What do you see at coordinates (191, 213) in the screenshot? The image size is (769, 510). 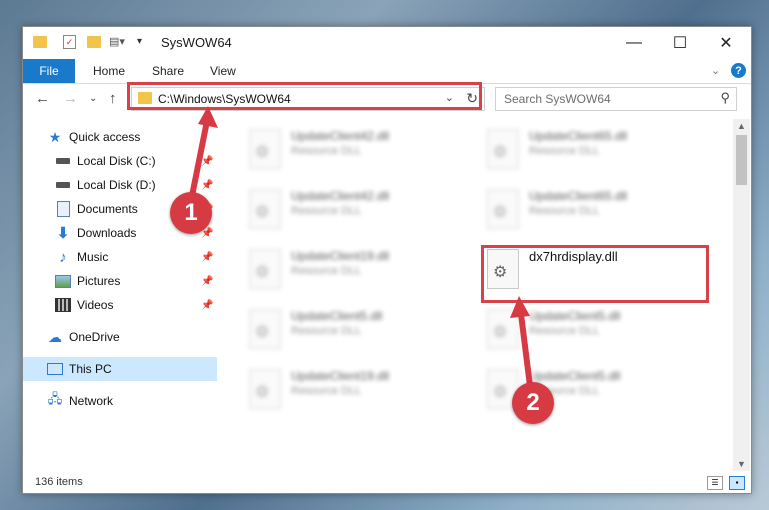 I see `callout-badge-1: 1` at bounding box center [191, 213].